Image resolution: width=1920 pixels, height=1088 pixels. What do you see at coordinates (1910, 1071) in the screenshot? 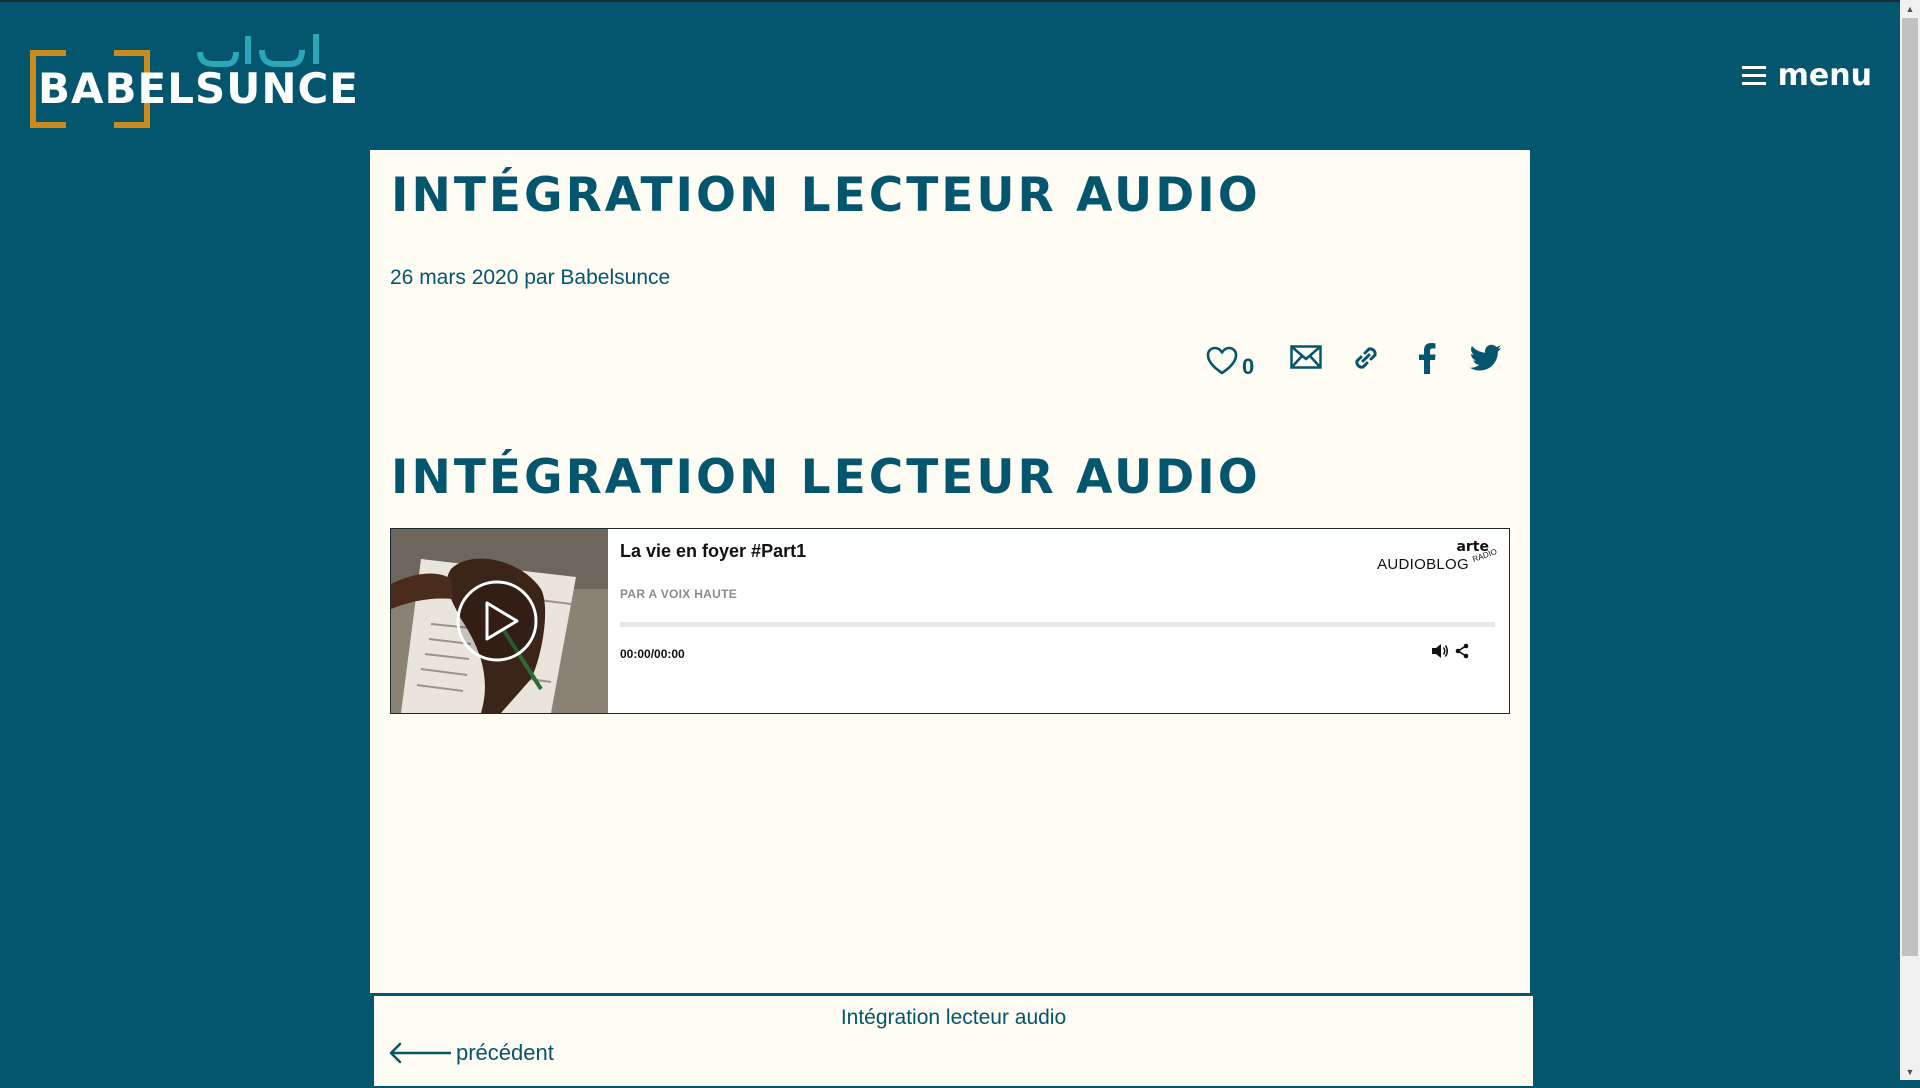
I see `scroll-down-arrow-icon: ▼` at bounding box center [1910, 1071].